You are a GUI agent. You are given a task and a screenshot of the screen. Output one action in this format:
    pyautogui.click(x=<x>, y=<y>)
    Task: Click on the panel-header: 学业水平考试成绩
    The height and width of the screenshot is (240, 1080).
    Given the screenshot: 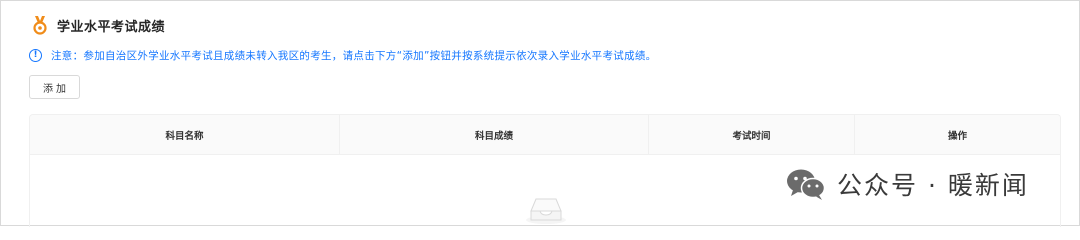 What is the action you would take?
    pyautogui.click(x=98, y=25)
    